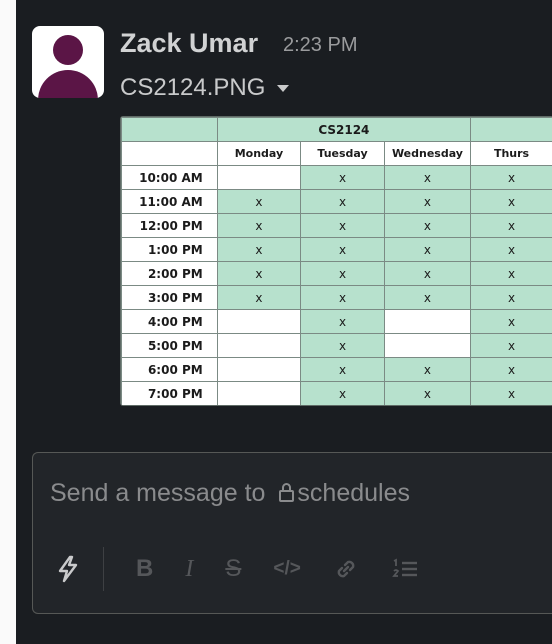 The height and width of the screenshot is (644, 552). I want to click on time-slot-label: 11:00 AM, so click(169, 201).